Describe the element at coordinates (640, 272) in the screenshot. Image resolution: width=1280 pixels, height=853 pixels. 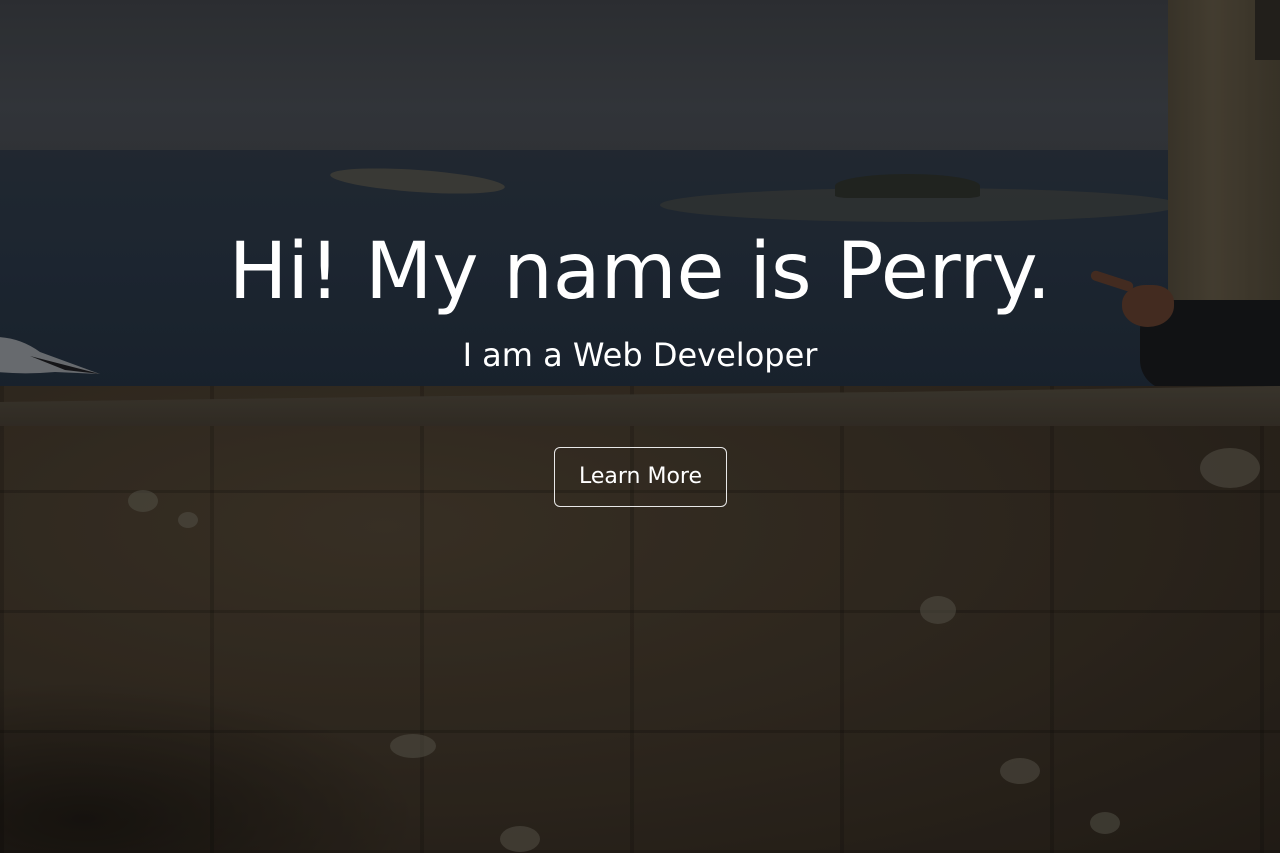
I see `hero-headline: Hi! My name is Perry.` at that location.